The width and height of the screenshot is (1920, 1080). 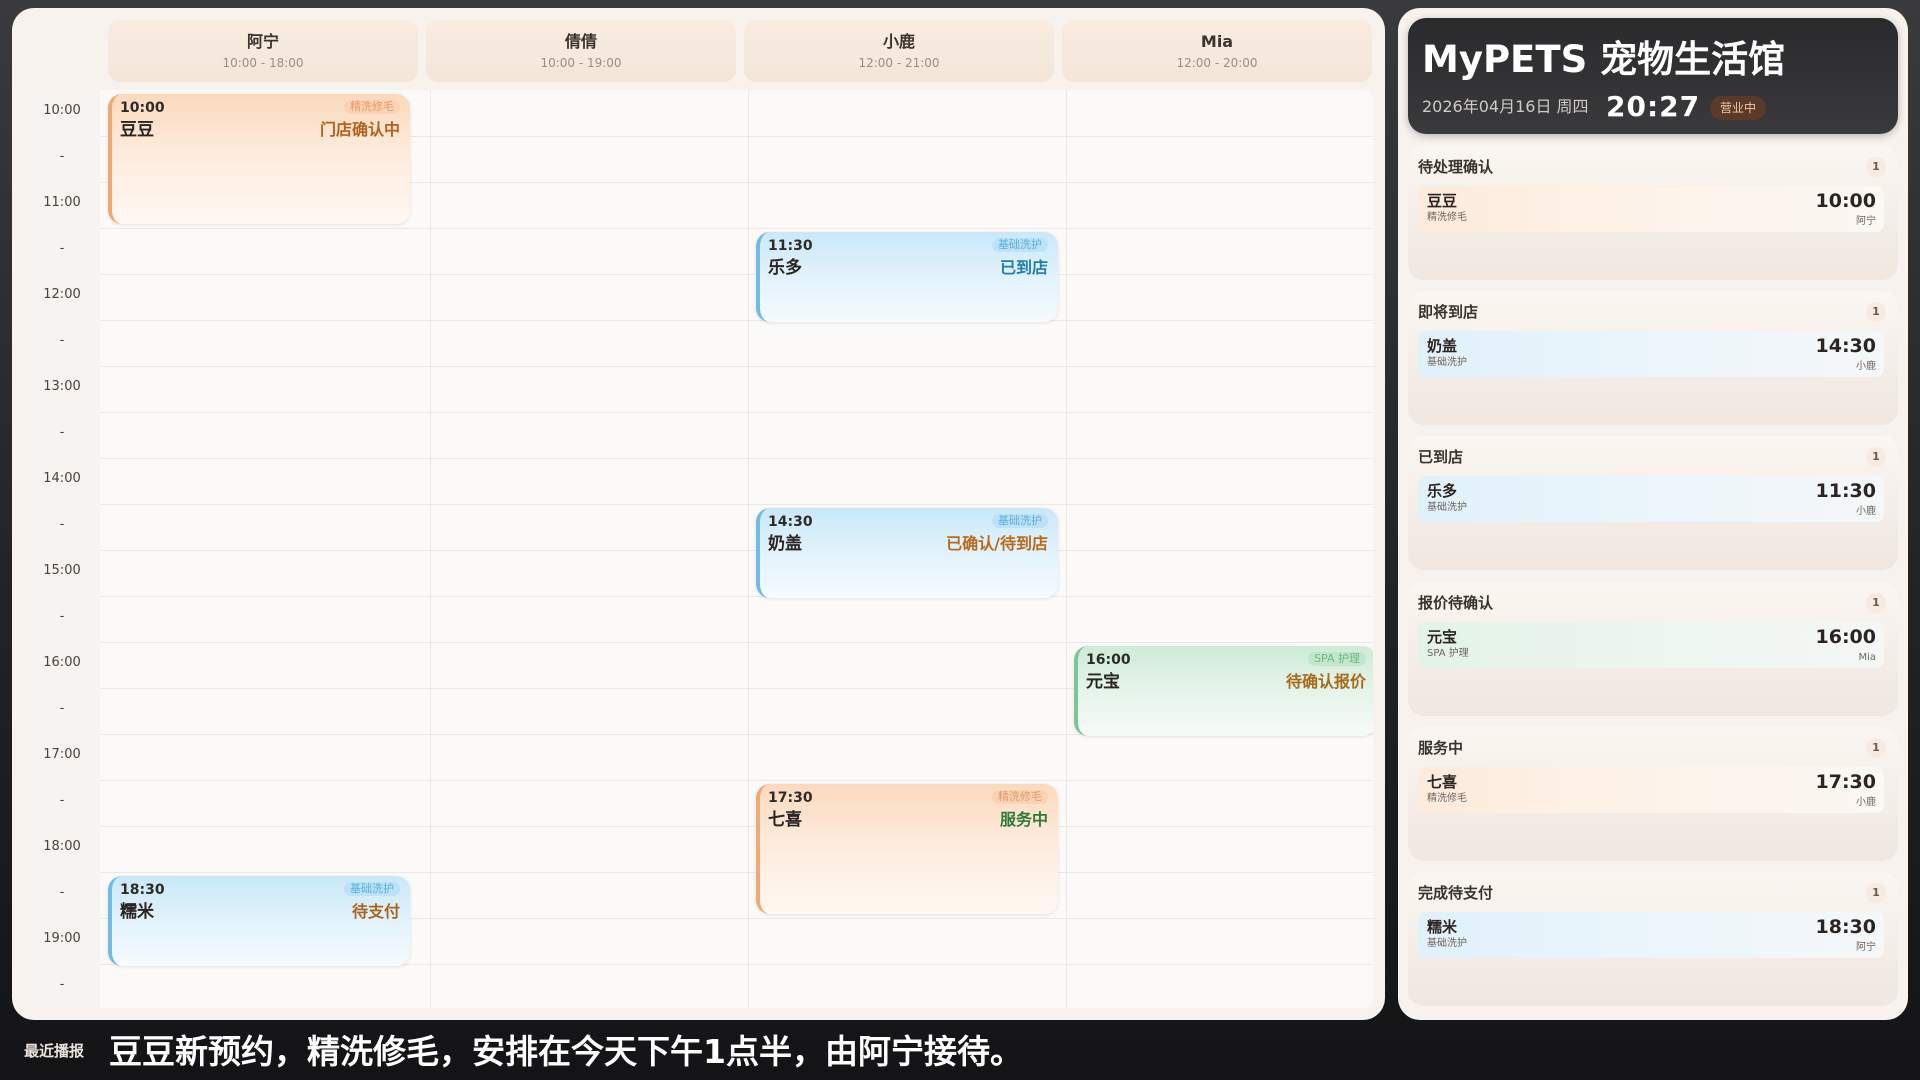 I want to click on appointment-status: 已到店, so click(x=1023, y=267).